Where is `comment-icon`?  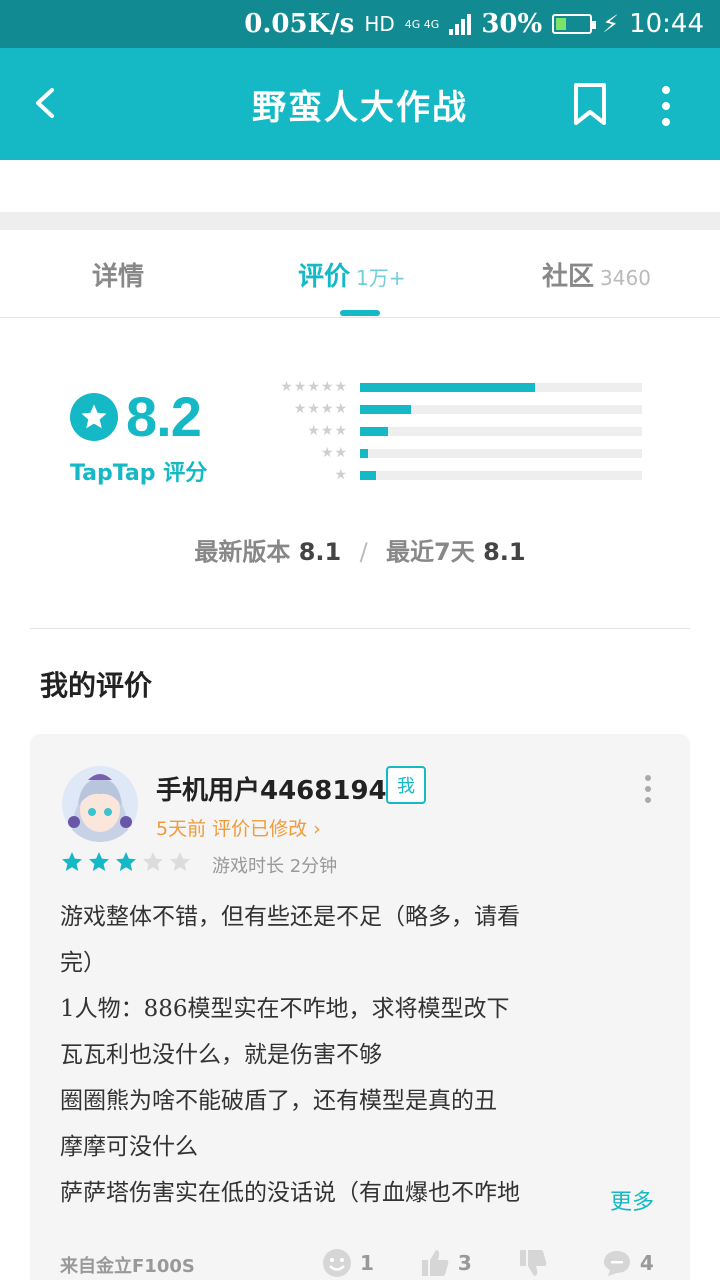
comment-icon is located at coordinates (616, 1263).